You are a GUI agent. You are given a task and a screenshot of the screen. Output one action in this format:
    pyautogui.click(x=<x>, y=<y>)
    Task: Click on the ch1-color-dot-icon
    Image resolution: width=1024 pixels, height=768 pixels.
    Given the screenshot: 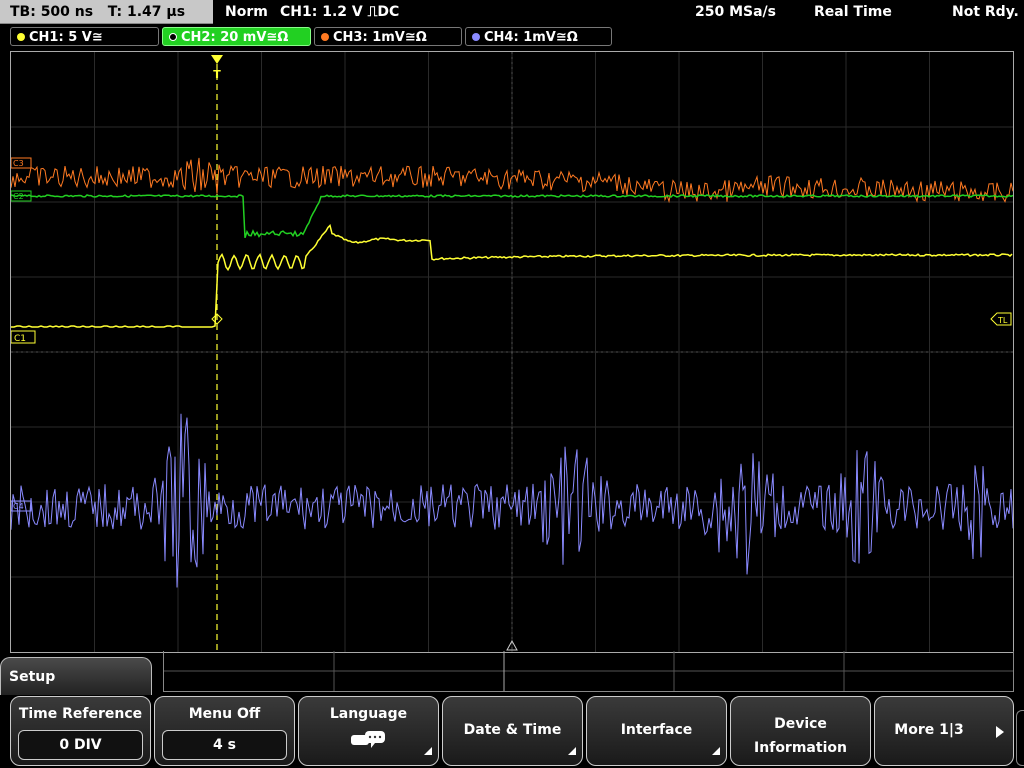 What is the action you would take?
    pyautogui.click(x=21, y=36)
    